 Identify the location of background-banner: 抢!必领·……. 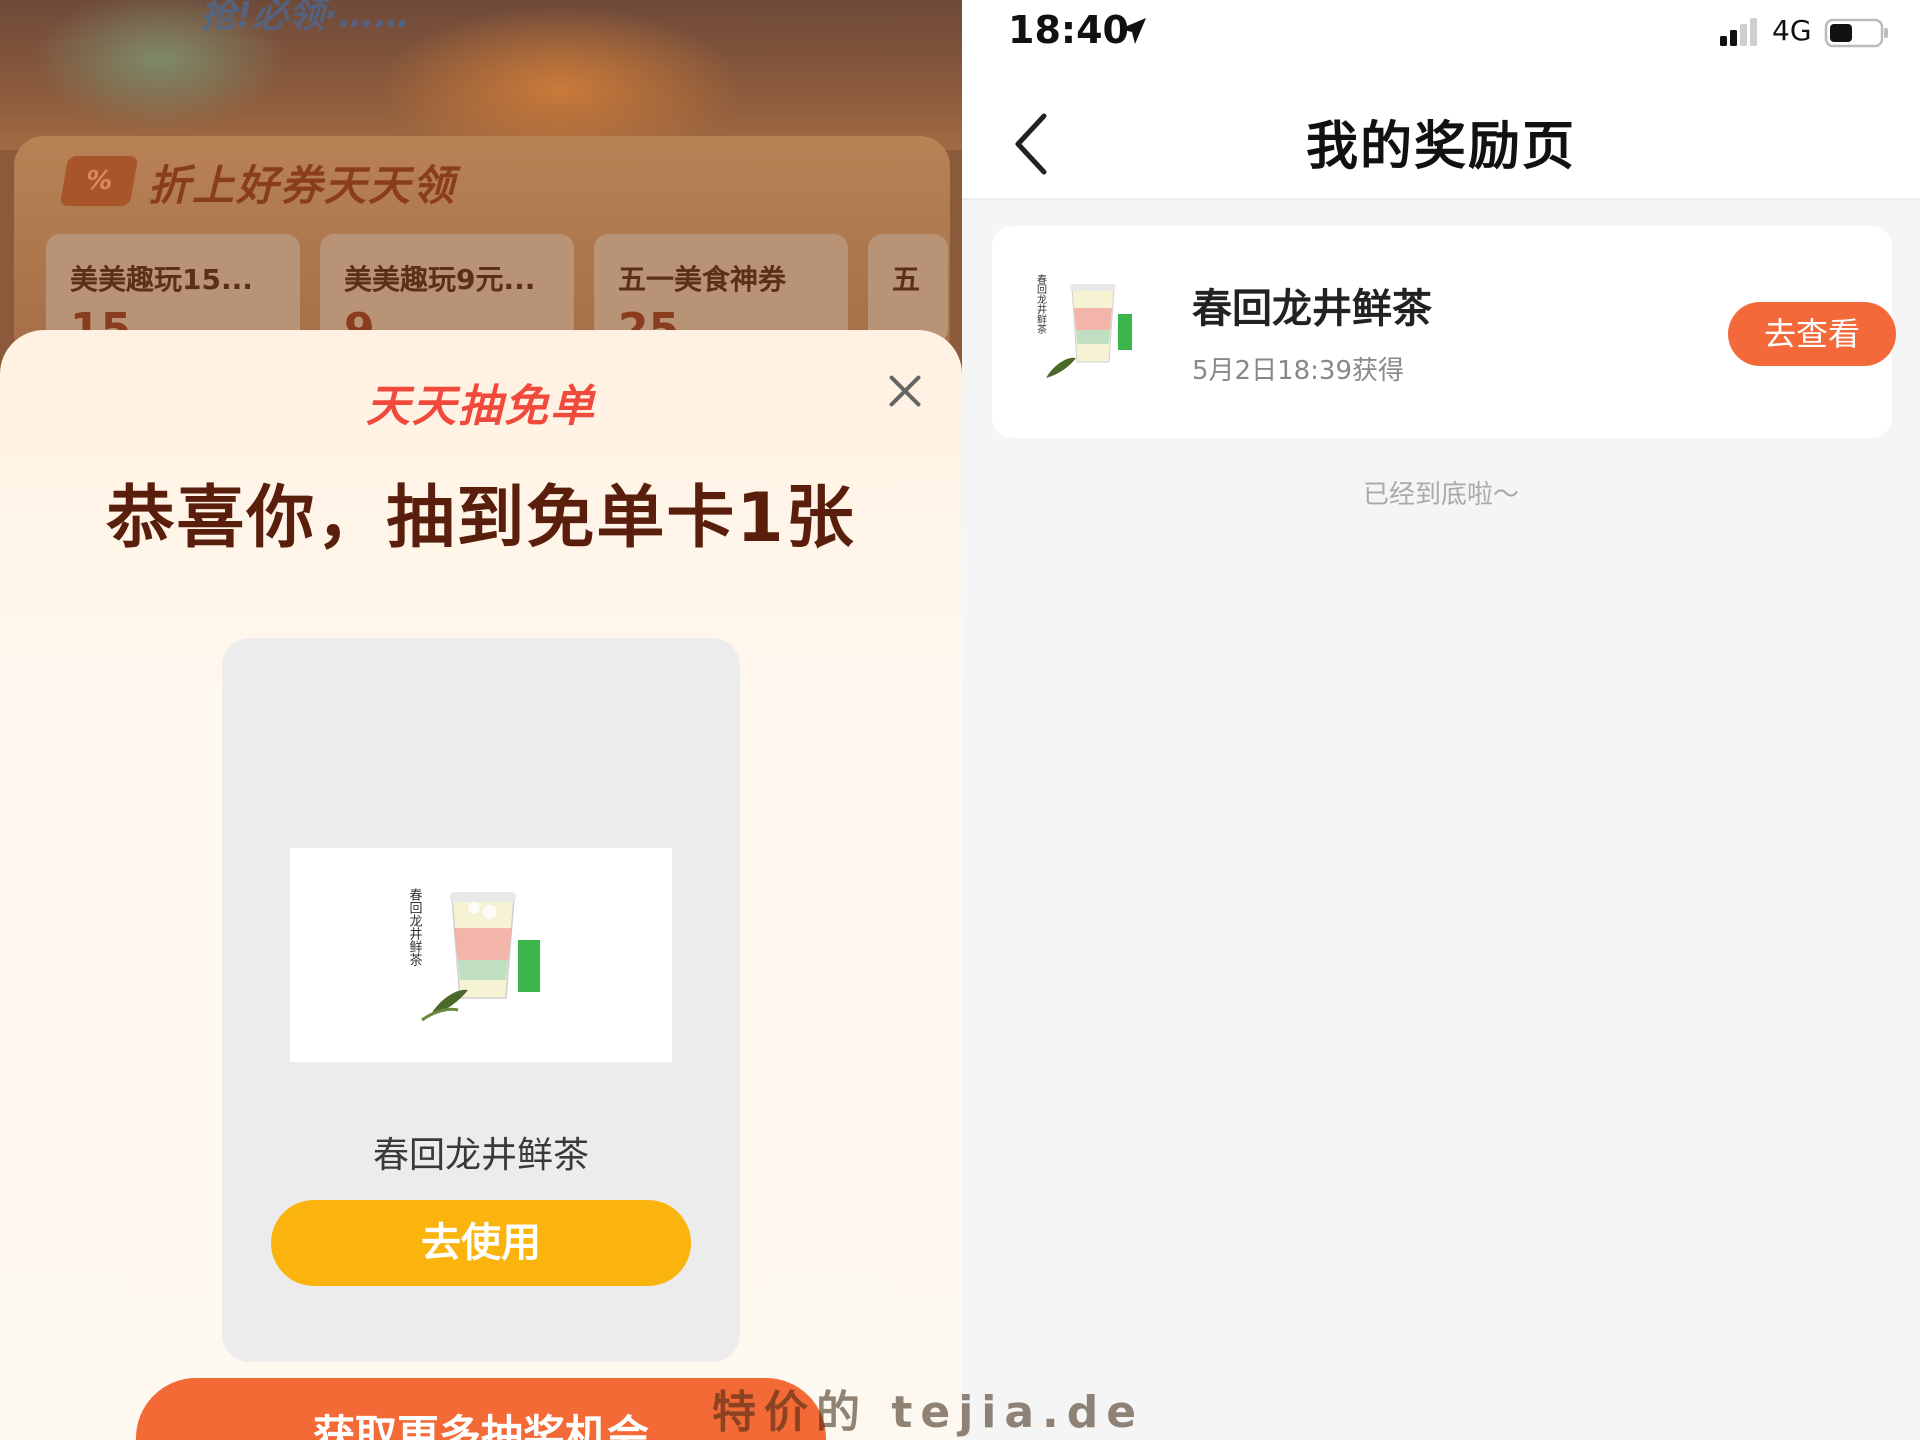
(481, 75).